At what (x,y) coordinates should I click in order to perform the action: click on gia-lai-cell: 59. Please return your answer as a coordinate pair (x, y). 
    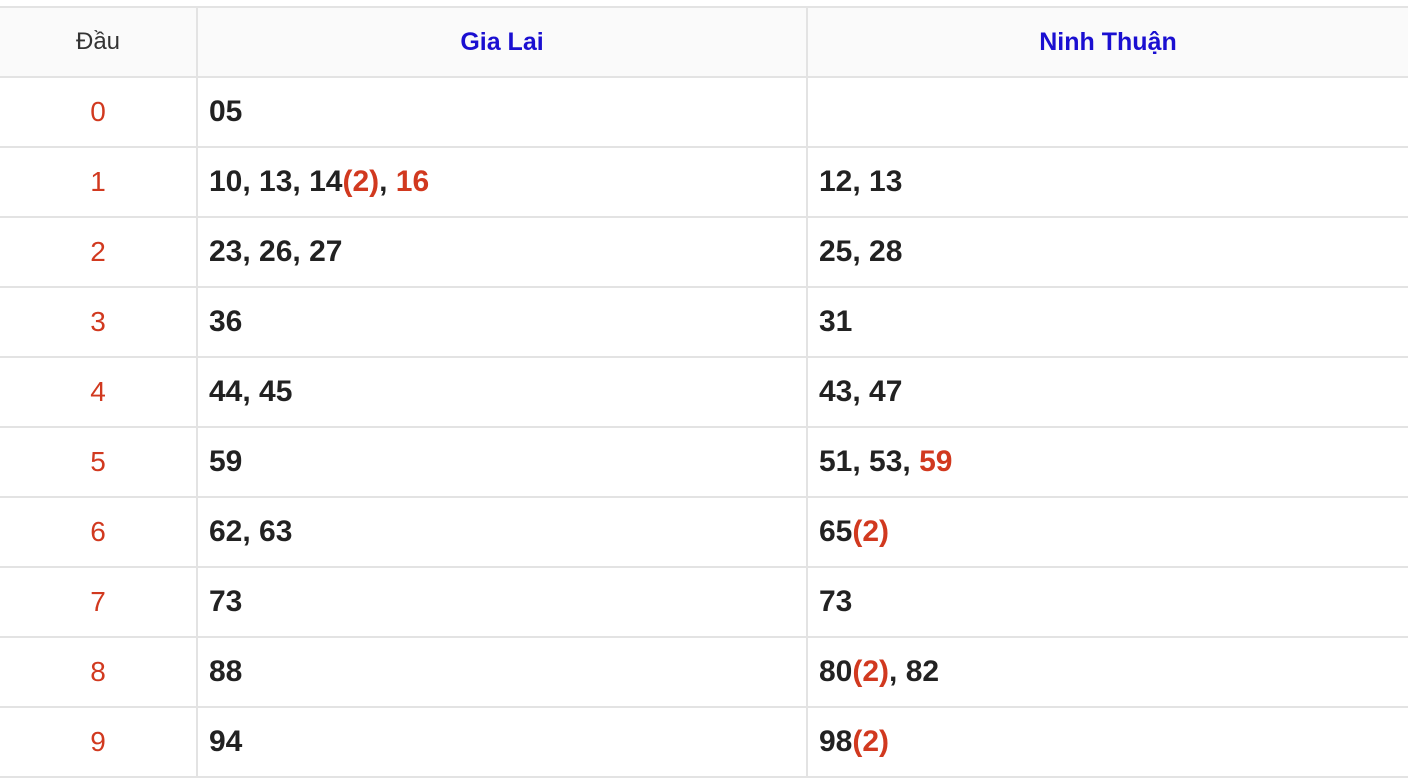
    Looking at the image, I should click on (503, 462).